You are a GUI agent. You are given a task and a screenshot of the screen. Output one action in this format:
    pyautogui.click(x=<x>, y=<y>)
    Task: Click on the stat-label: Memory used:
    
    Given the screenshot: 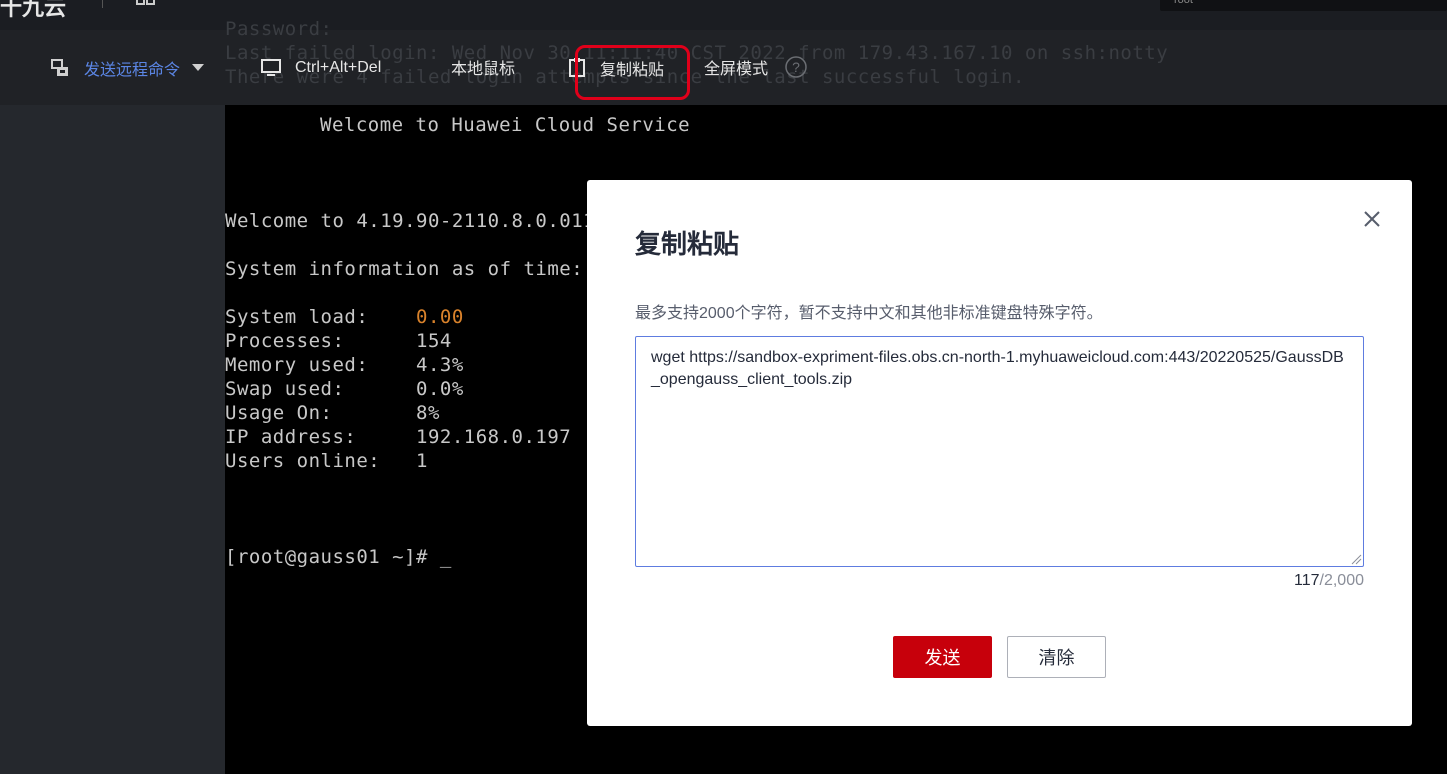 What is the action you would take?
    pyautogui.click(x=297, y=365)
    